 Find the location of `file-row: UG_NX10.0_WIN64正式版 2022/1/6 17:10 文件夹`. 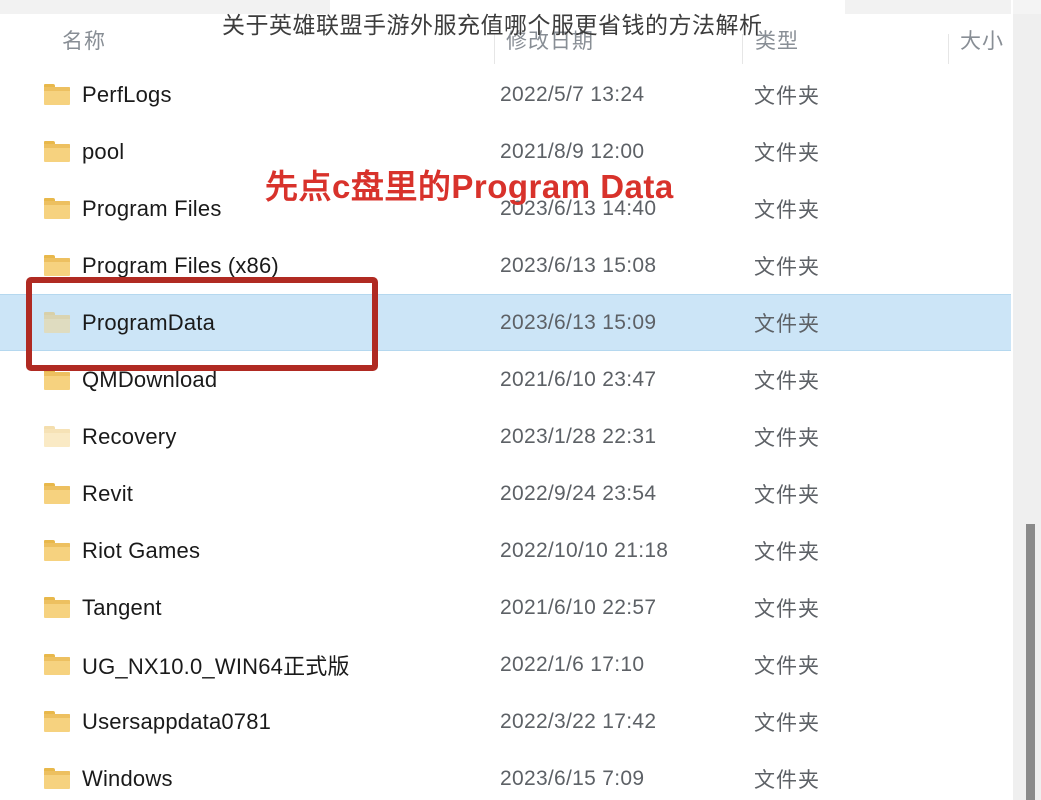

file-row: UG_NX10.0_WIN64正式版 2022/1/6 17:10 文件夹 is located at coordinates (506, 664).